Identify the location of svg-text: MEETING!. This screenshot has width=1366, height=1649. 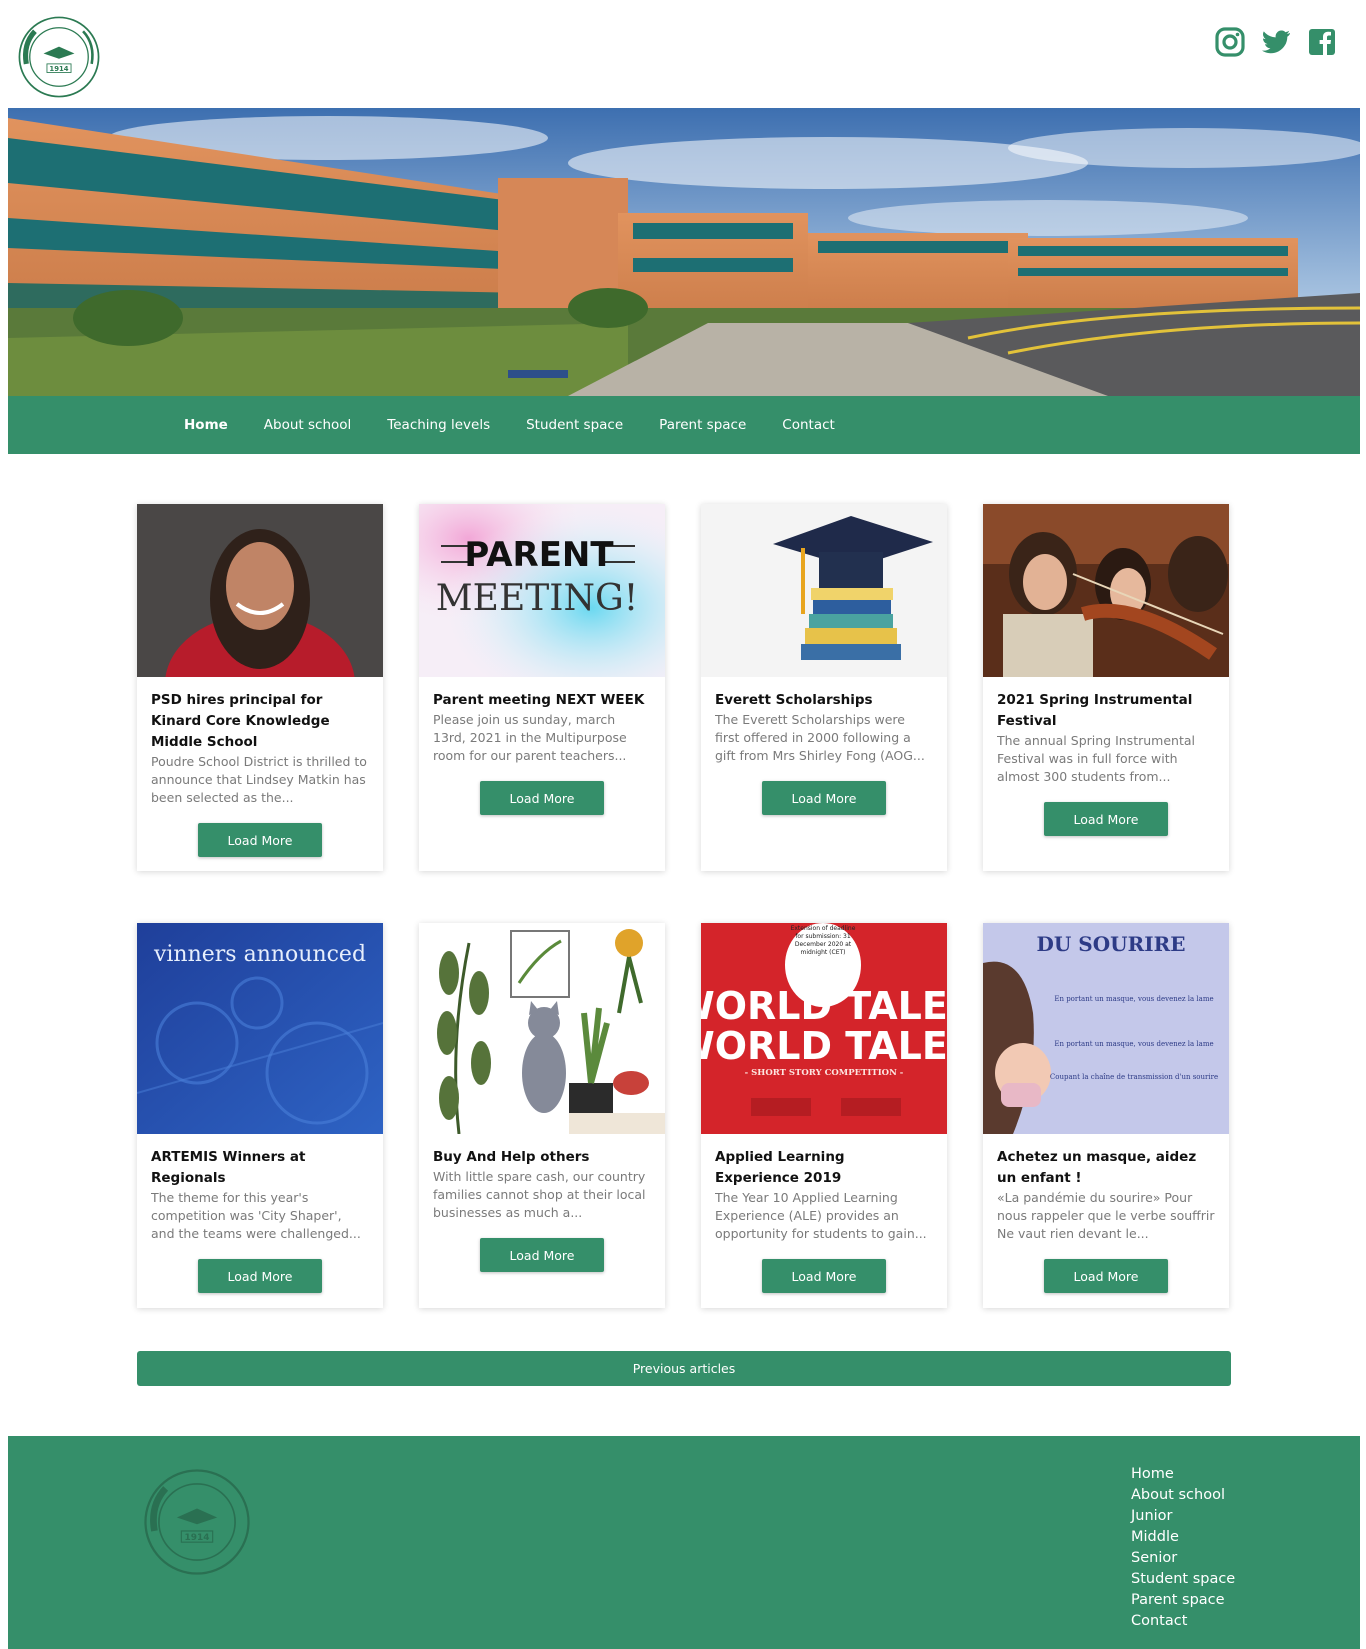
(537, 598).